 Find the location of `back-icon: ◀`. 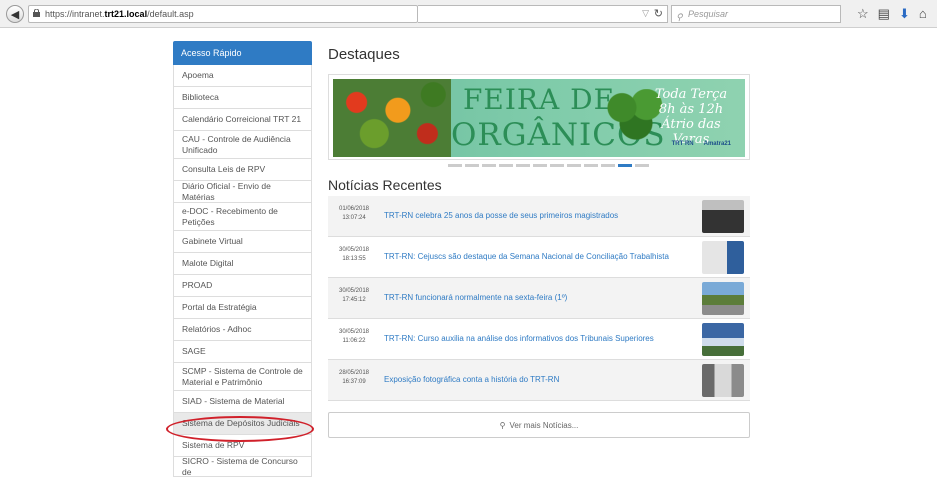

back-icon: ◀ is located at coordinates (15, 14).